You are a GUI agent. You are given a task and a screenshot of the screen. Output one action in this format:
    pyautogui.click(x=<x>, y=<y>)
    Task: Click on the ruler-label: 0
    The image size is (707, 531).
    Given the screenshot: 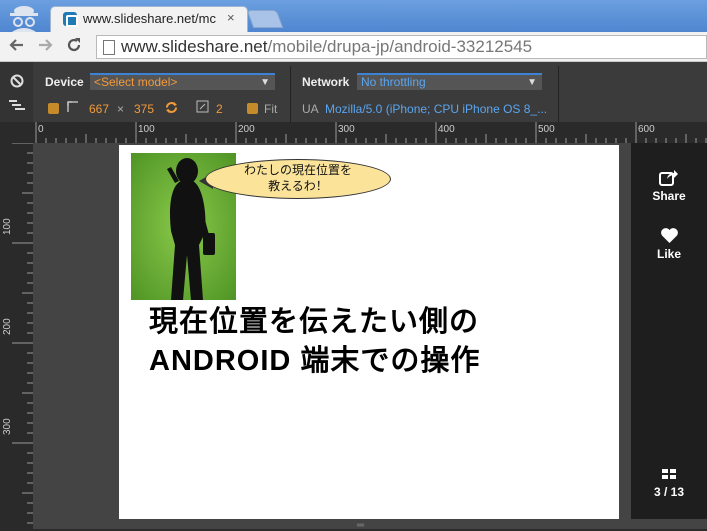 What is the action you would take?
    pyautogui.click(x=41, y=129)
    